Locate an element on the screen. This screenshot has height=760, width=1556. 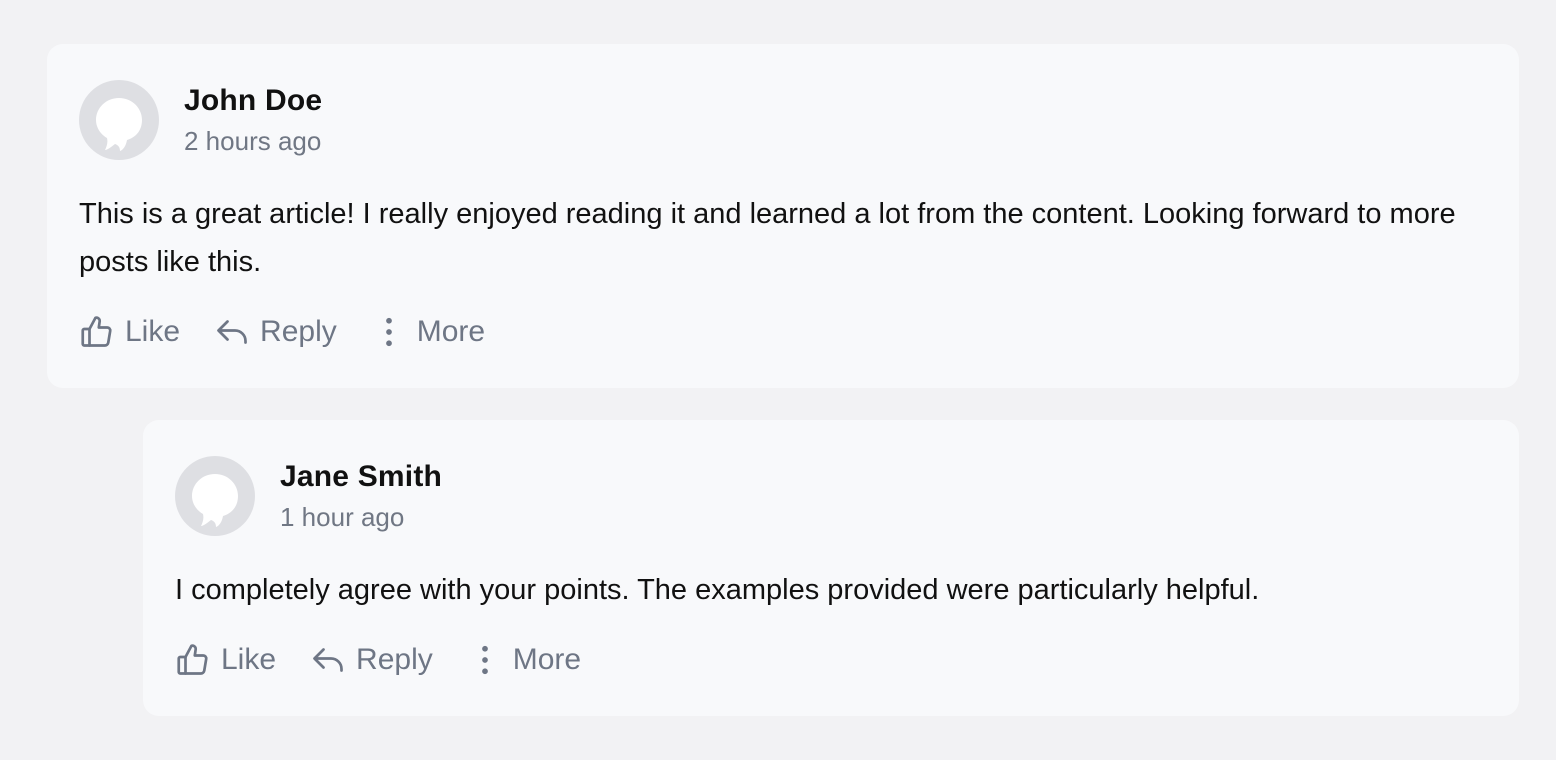
comment-timestamp: 2 hours ago is located at coordinates (253, 141).